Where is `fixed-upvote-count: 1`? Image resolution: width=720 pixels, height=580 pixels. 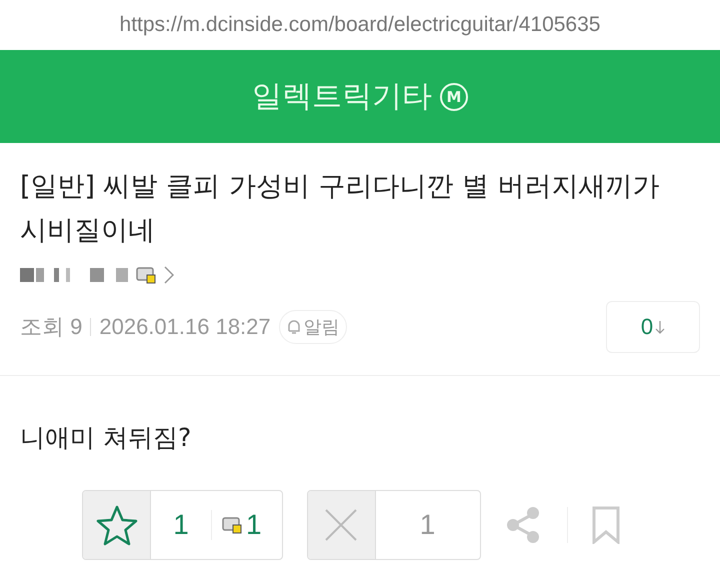 fixed-upvote-count: 1 is located at coordinates (254, 525).